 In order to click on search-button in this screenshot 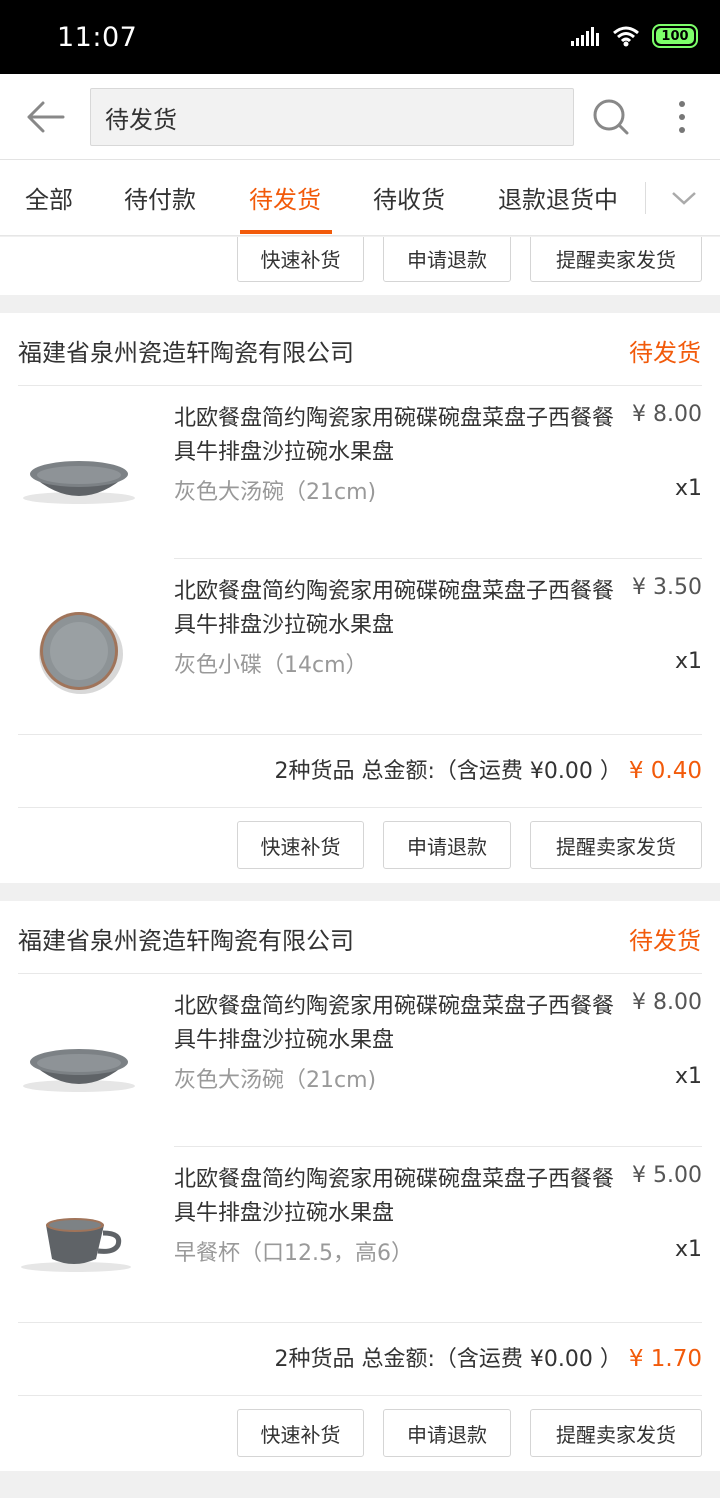, I will do `click(611, 117)`.